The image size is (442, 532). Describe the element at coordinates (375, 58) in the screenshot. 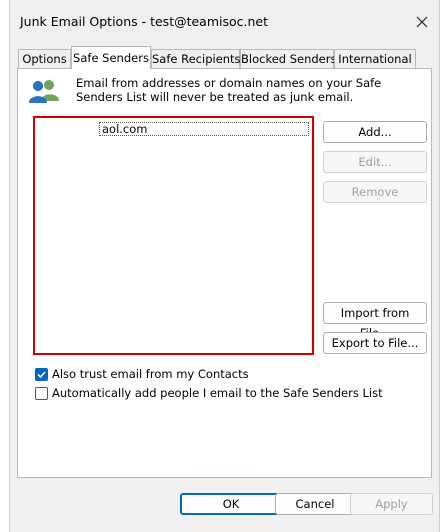

I see `tab-international: International` at that location.